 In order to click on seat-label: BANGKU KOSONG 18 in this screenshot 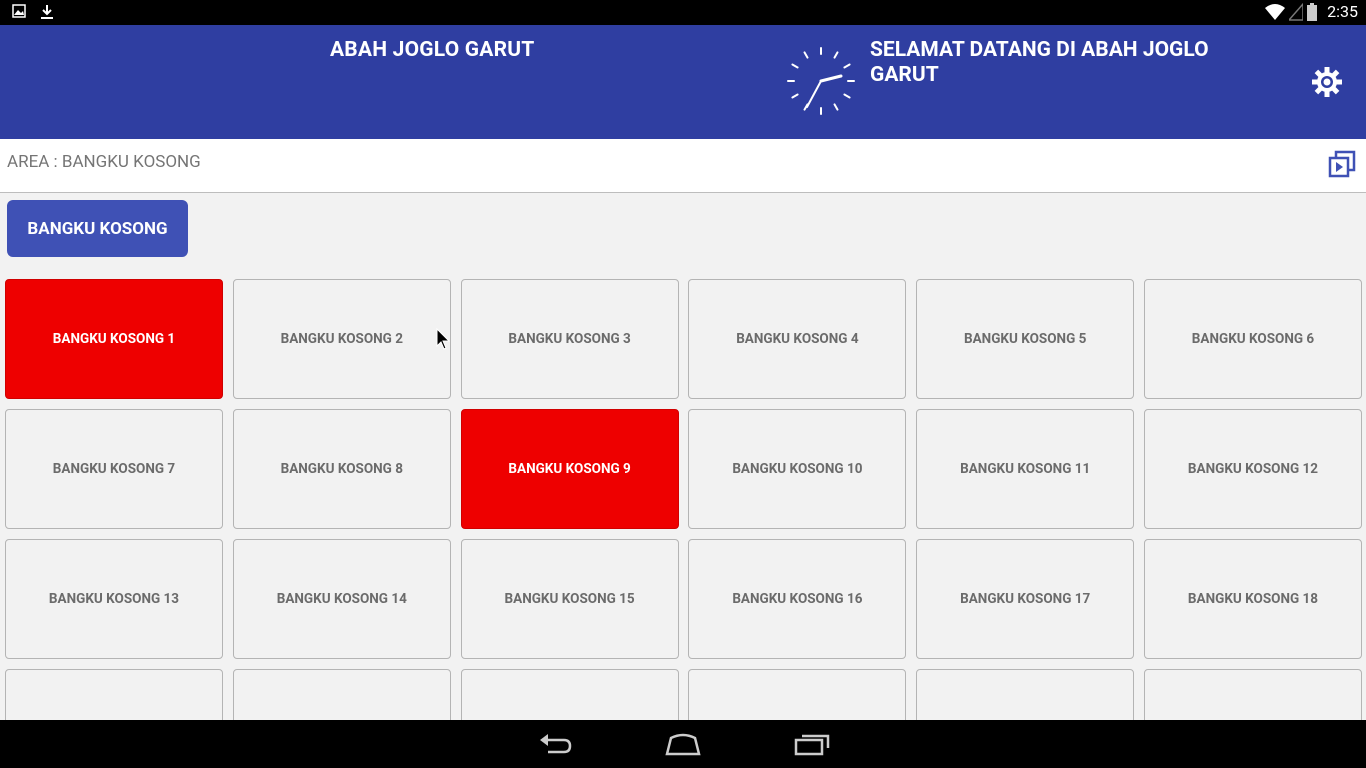, I will do `click(1253, 599)`.